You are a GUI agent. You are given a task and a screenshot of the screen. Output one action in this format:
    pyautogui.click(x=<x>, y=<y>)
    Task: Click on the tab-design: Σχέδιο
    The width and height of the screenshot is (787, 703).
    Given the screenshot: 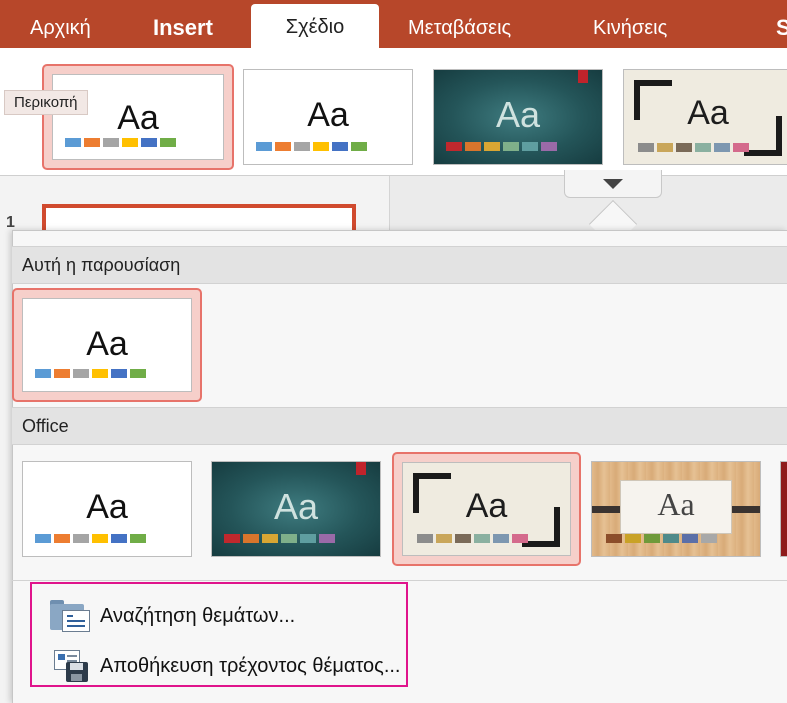 What is the action you would take?
    pyautogui.click(x=315, y=26)
    